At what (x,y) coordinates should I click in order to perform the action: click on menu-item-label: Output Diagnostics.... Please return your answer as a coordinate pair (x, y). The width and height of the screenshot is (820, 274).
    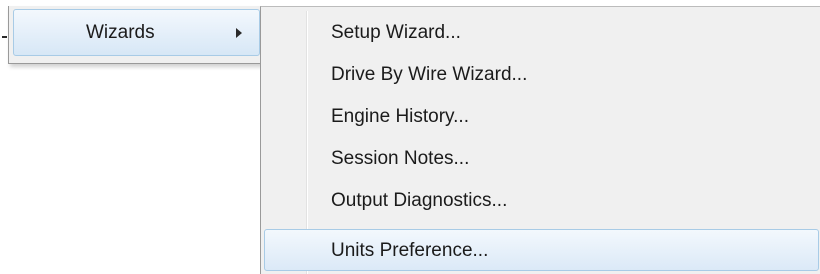
    Looking at the image, I should click on (419, 200).